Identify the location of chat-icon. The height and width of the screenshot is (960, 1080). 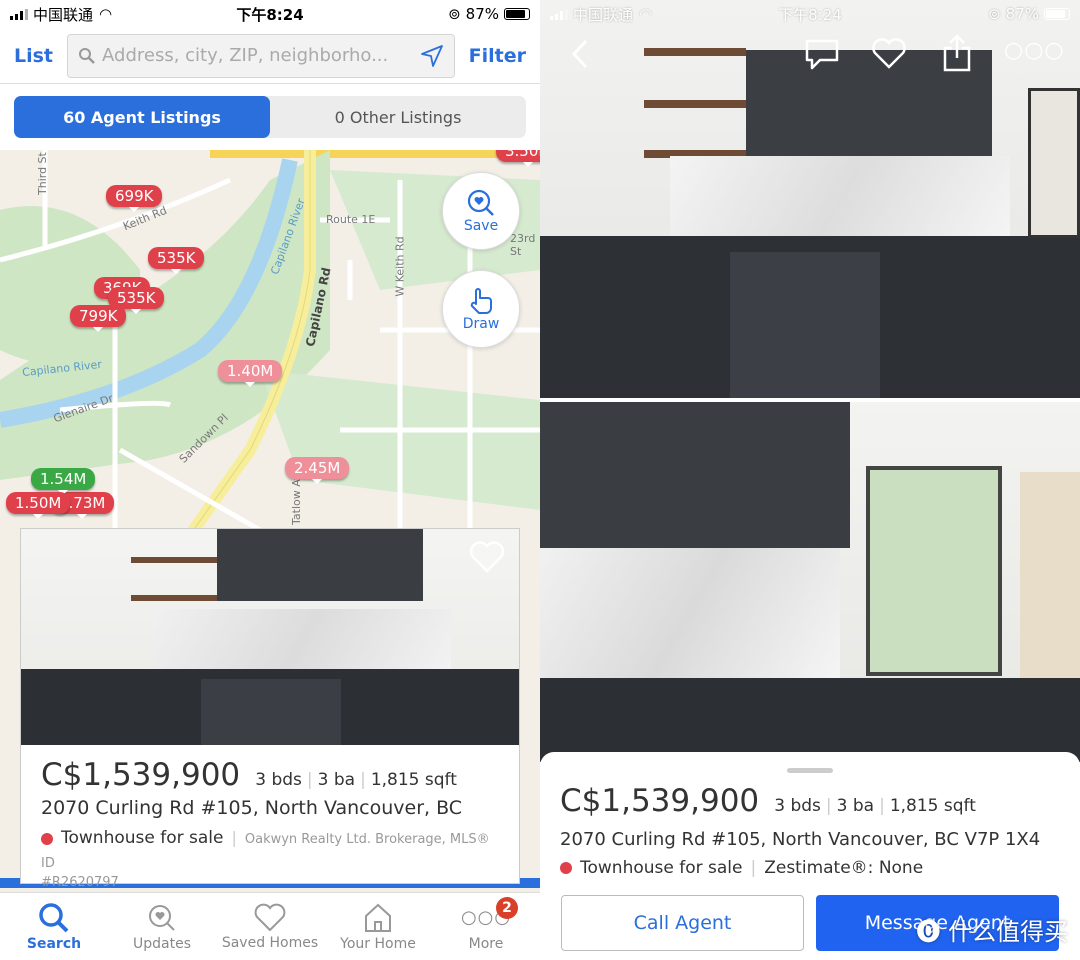
(822, 55).